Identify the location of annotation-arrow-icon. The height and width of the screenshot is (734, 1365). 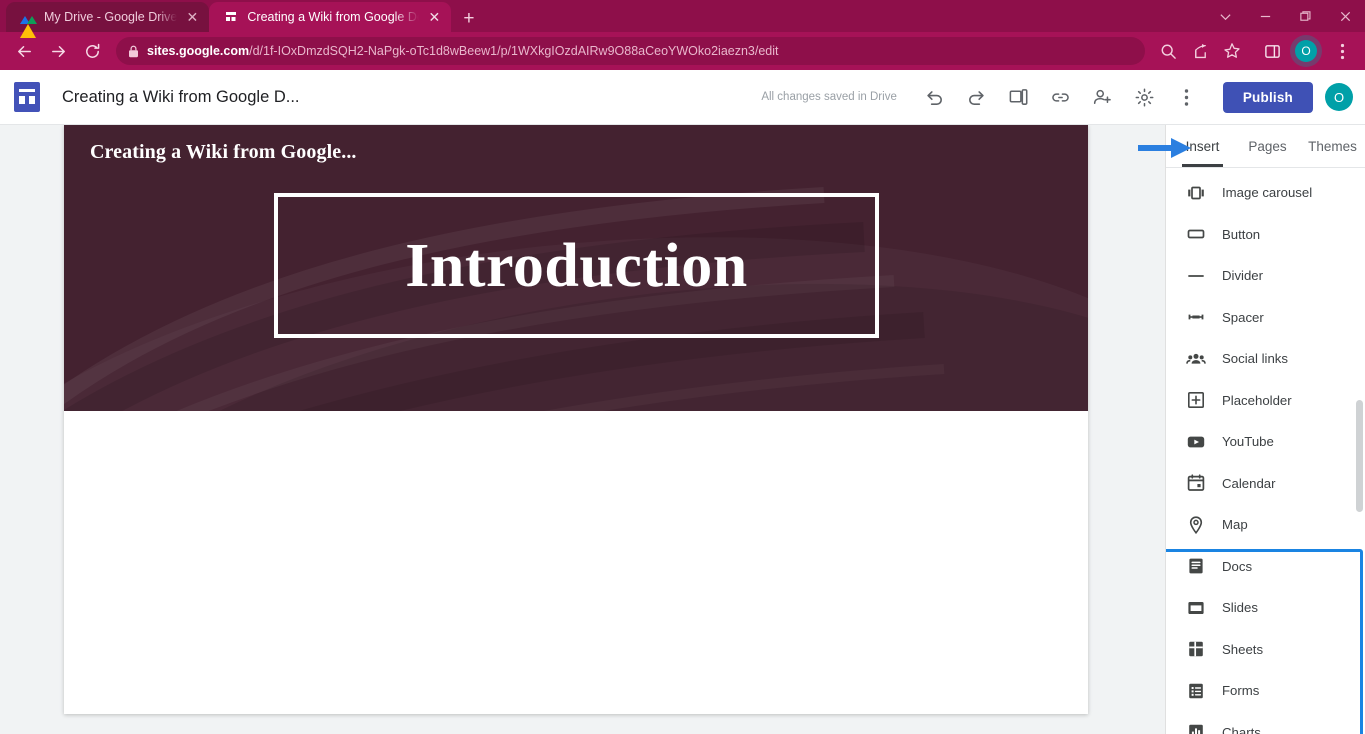
(1164, 148).